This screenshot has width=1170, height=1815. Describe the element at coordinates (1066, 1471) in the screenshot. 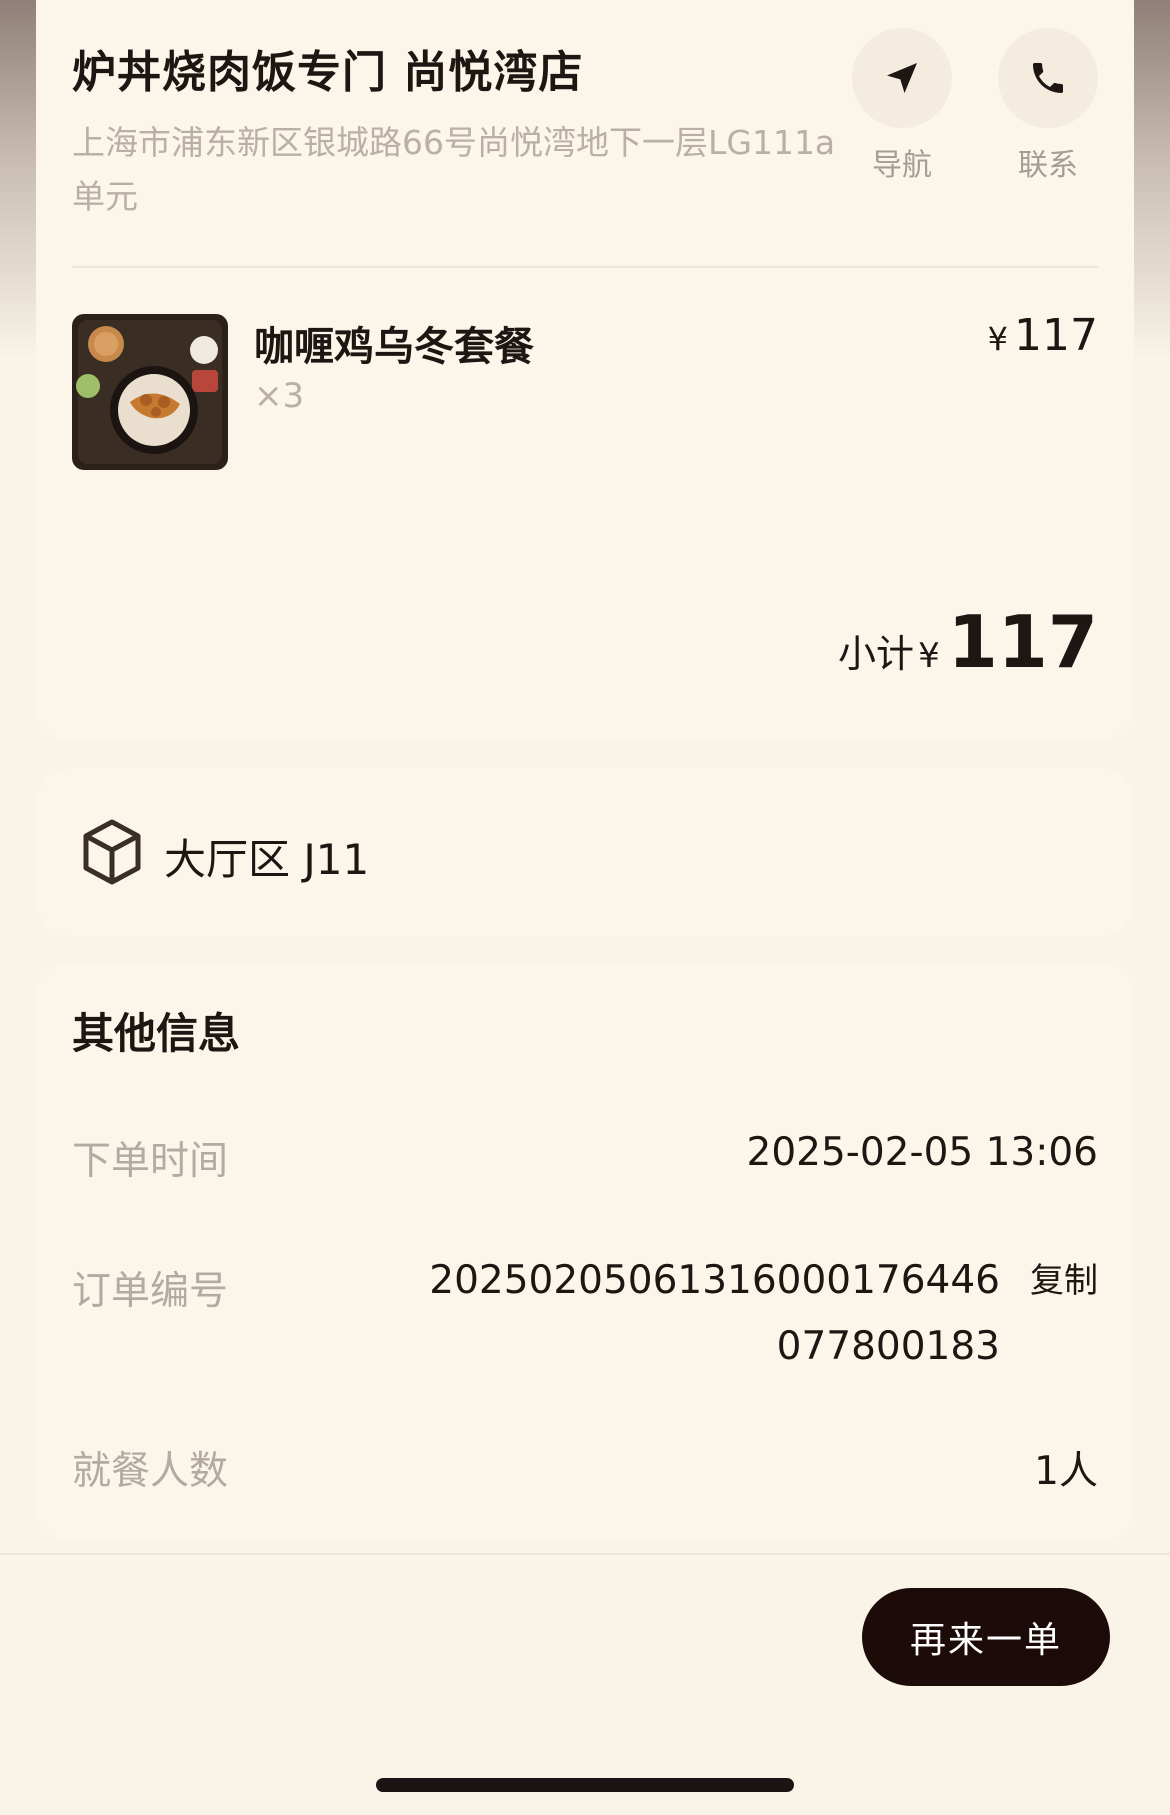

I see `diners-value: 1人` at that location.